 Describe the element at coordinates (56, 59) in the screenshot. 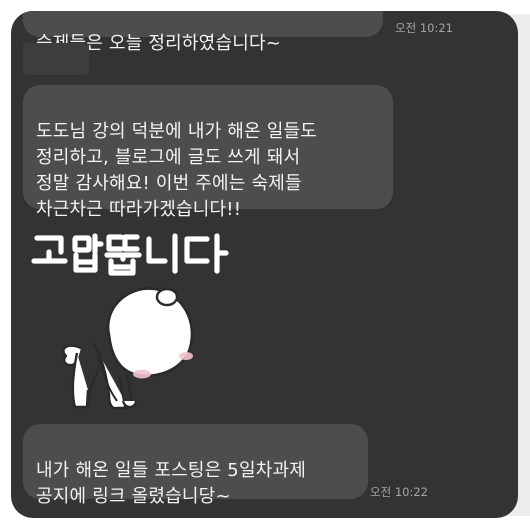

I see `profile-placeholder` at that location.